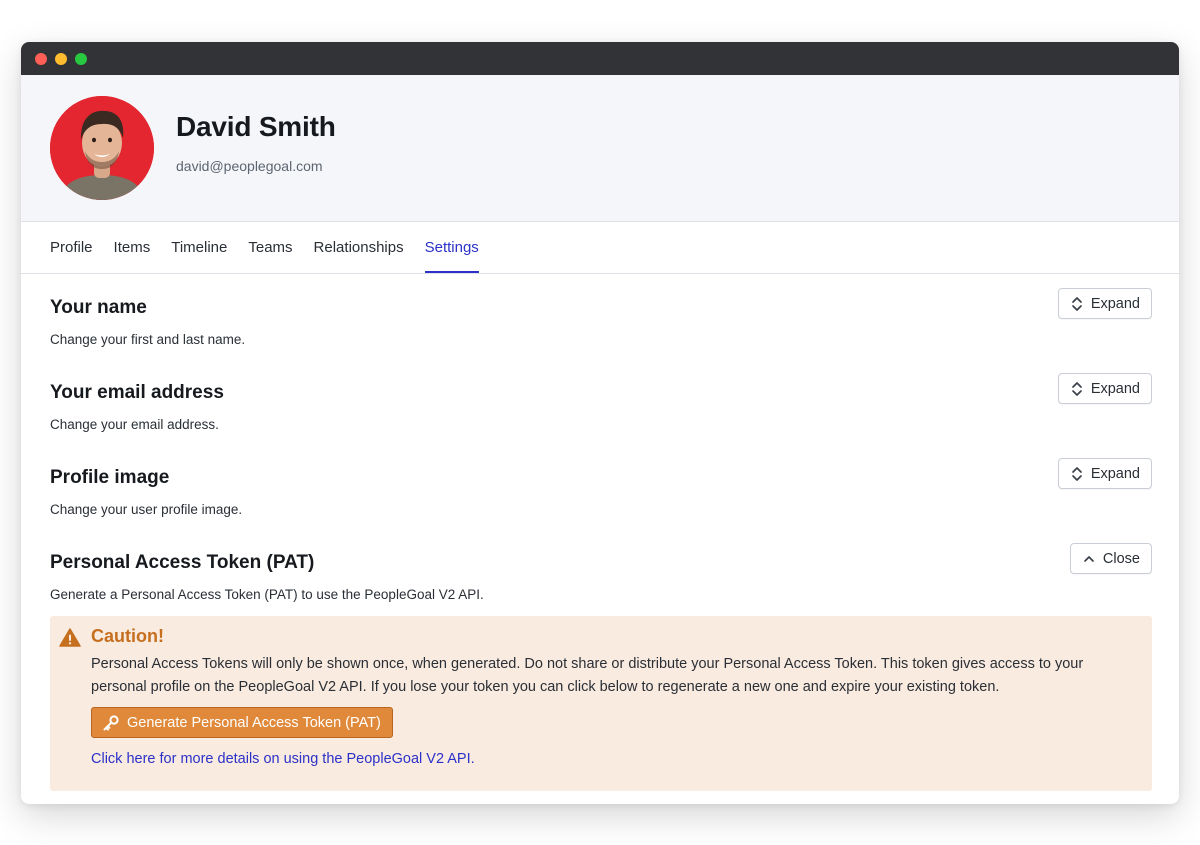 This screenshot has width=1200, height=845. I want to click on expand-email-button: Expand, so click(1104, 388).